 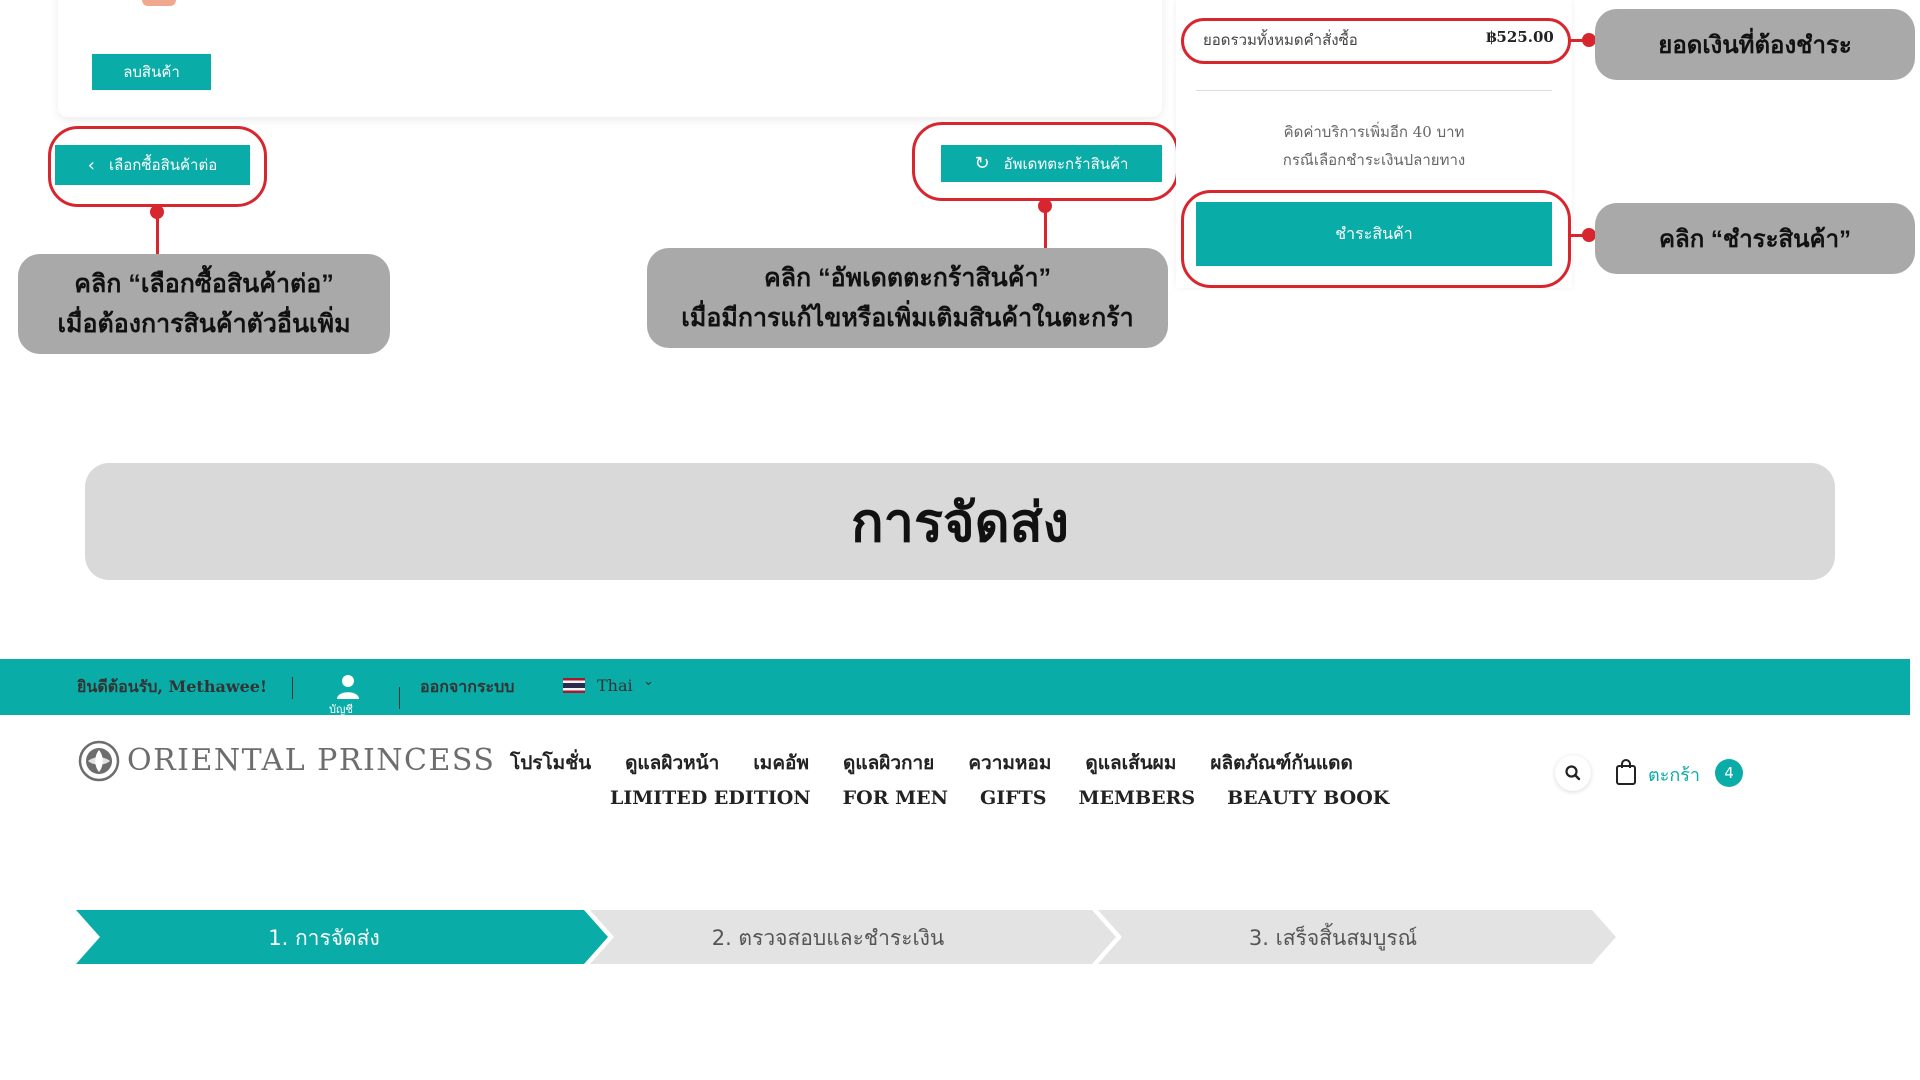 I want to click on product-thumbnail, so click(x=159, y=3).